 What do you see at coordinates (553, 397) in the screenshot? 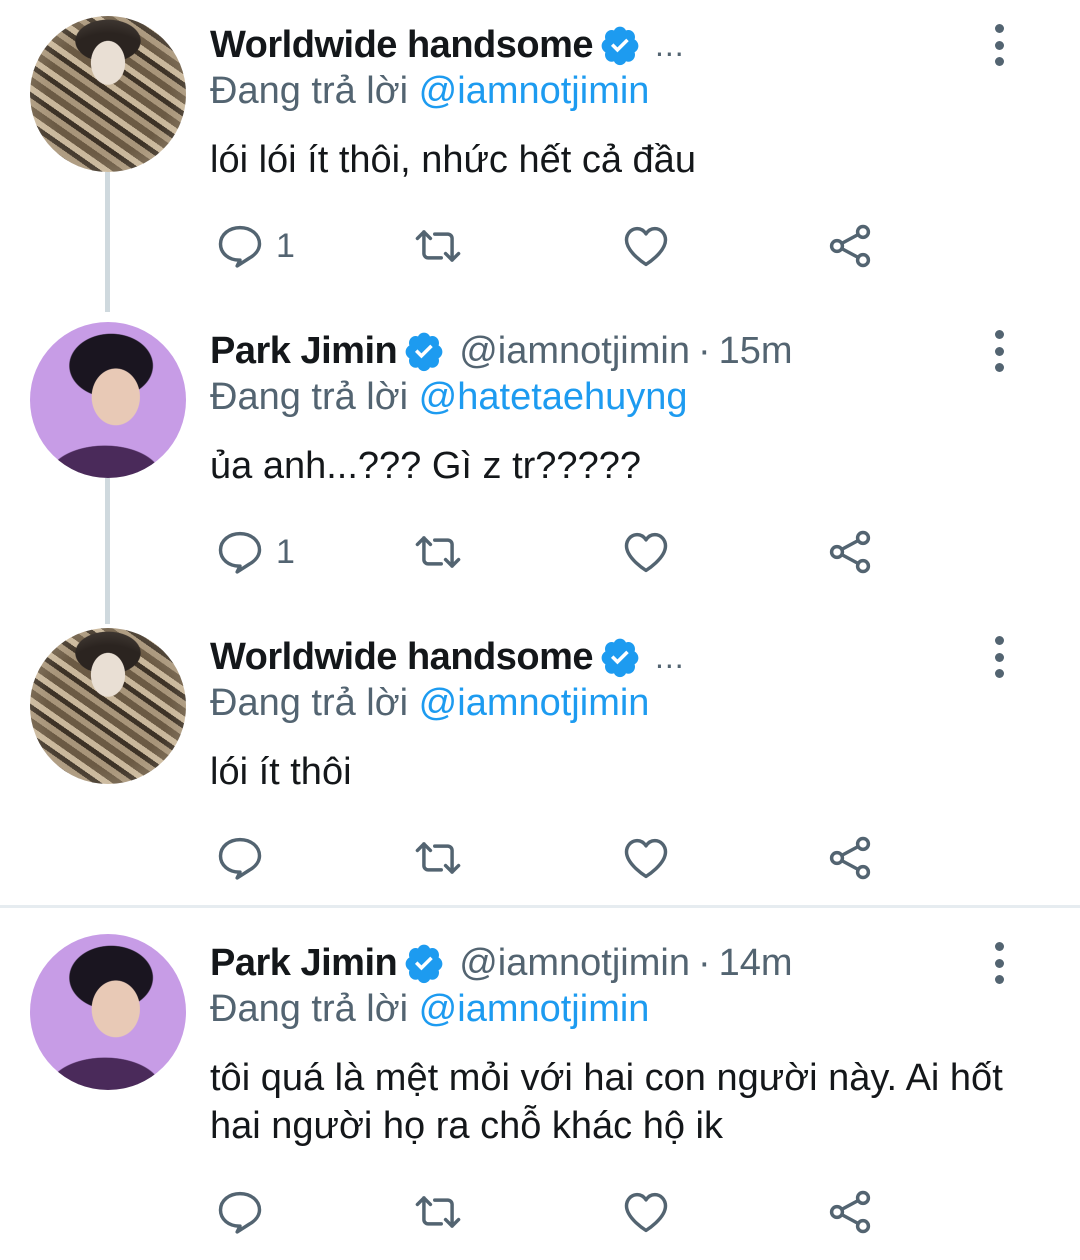
I see `reply-to-handle: @hatetaehuyng` at bounding box center [553, 397].